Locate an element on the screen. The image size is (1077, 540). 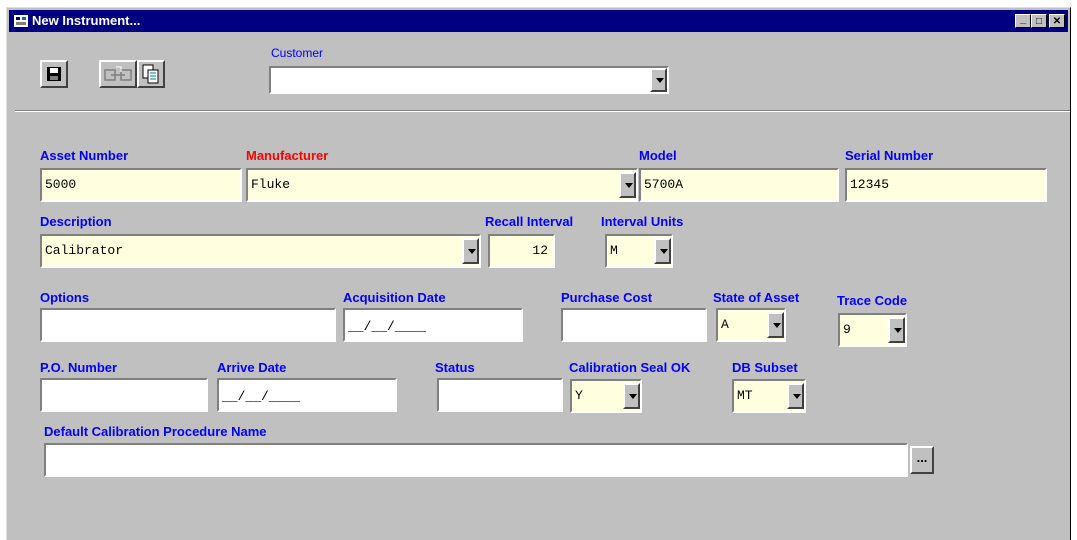
recall-interval-label: Recall Interval is located at coordinates (529, 221).